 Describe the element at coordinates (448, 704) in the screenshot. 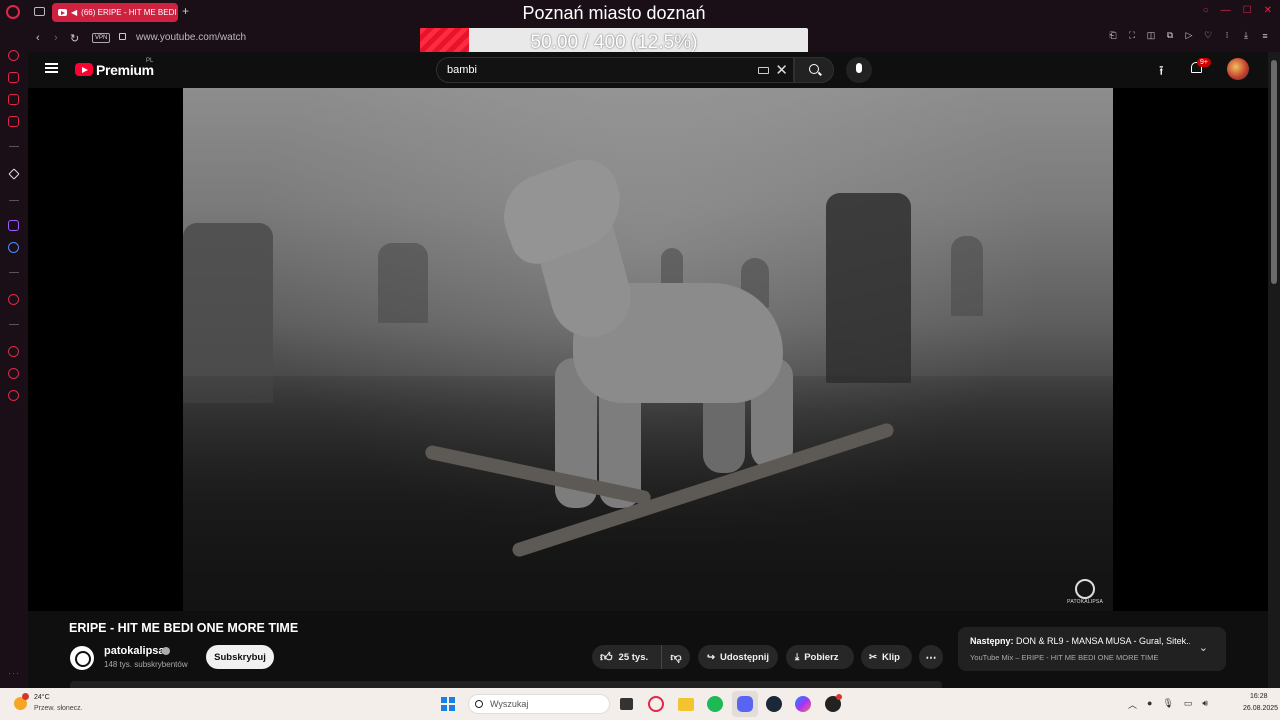

I see `windows-start-button` at that location.